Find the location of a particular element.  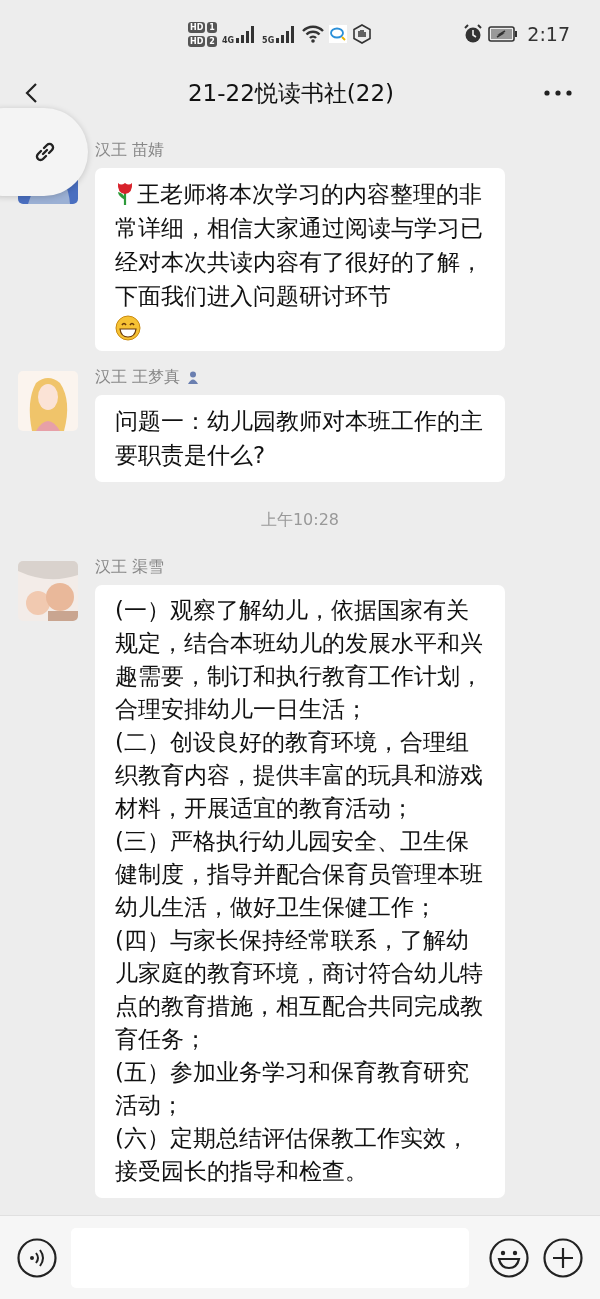

alarm-icon is located at coordinates (473, 34).